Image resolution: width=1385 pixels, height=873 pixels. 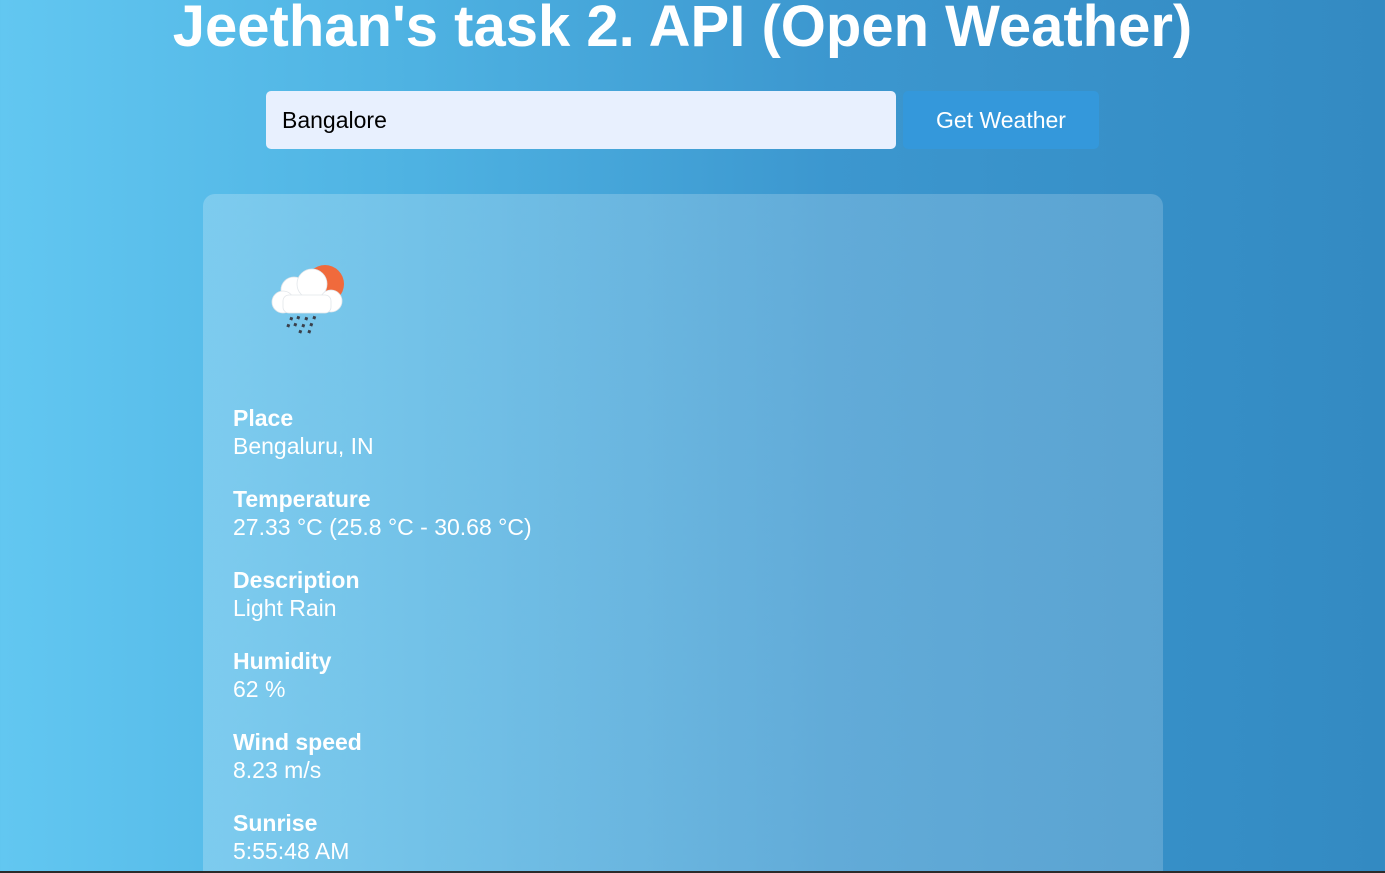 I want to click on detail-value: 5:55:48 AM, so click(x=291, y=851).